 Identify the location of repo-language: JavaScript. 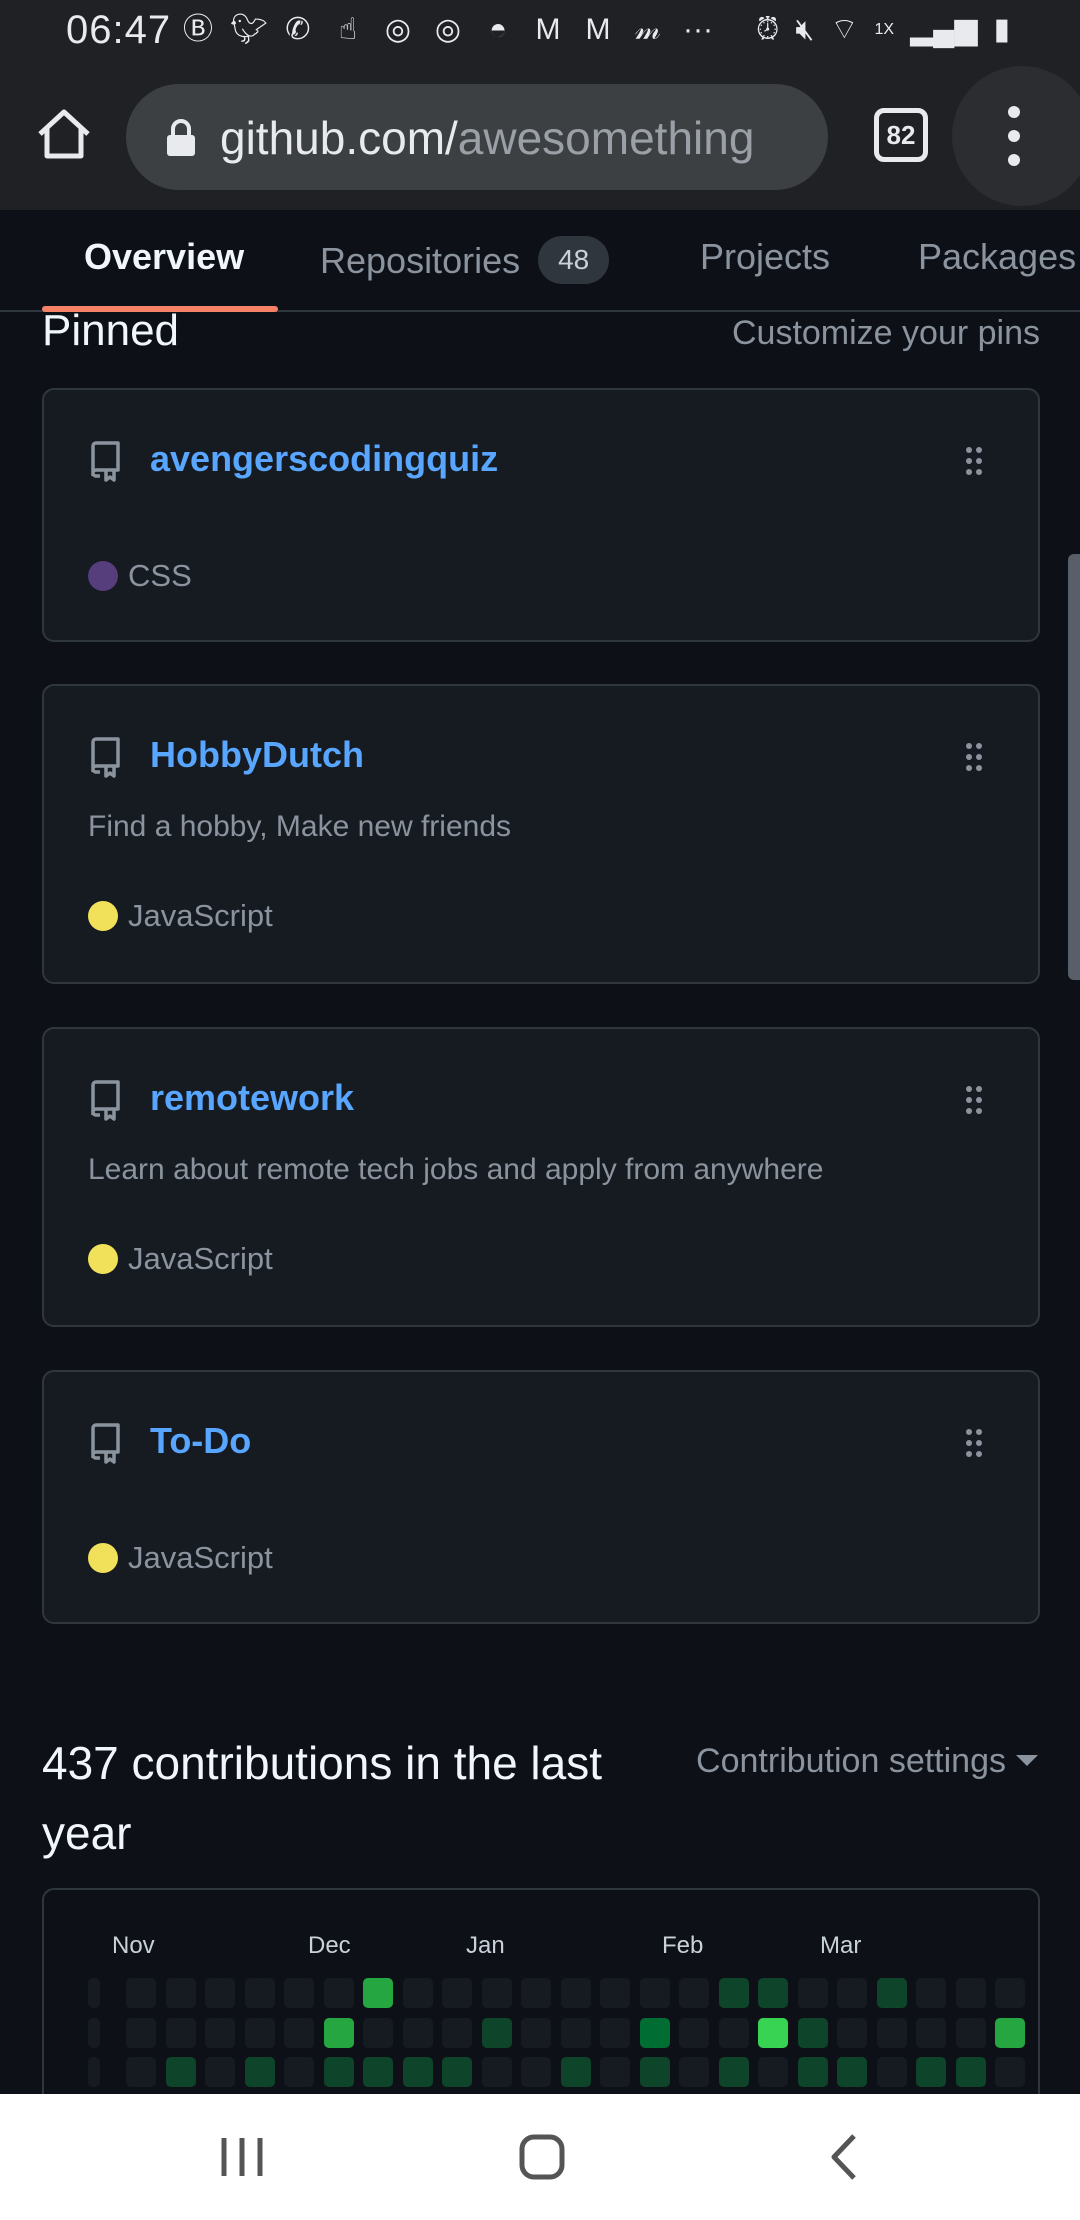
(180, 1558).